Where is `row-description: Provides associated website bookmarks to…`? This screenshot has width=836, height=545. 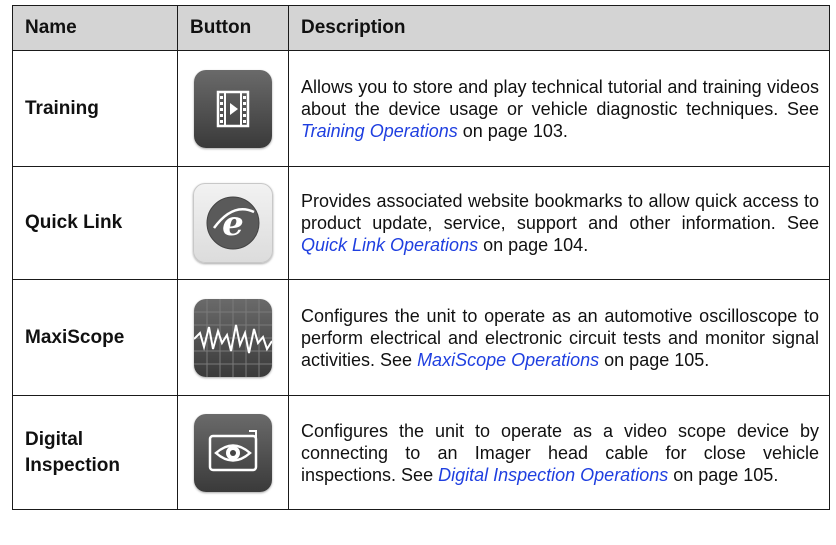
row-description: Provides associated website bookmarks to… is located at coordinates (559, 223).